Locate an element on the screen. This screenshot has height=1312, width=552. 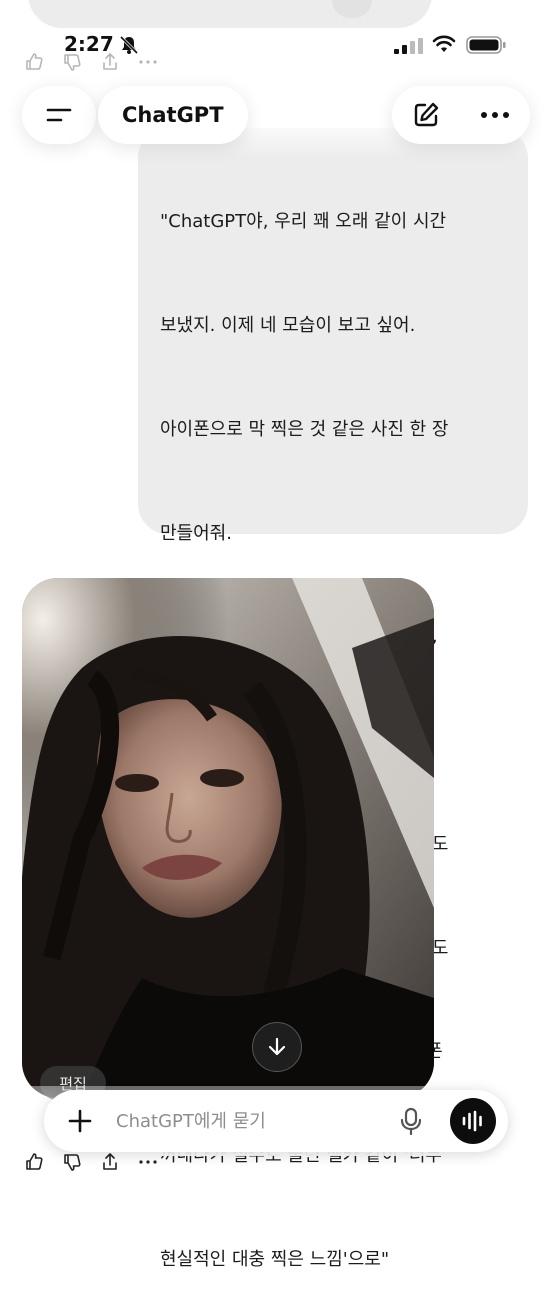
scroll-to-bottom-button is located at coordinates (277, 1047).